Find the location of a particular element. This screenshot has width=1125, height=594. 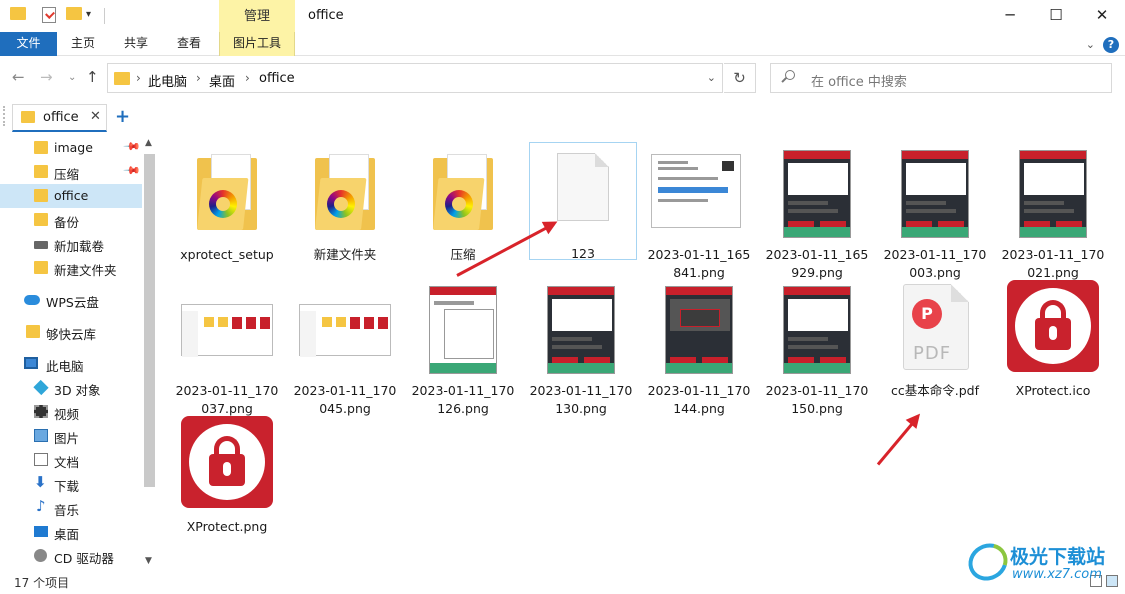

window-title: office is located at coordinates (326, 15).